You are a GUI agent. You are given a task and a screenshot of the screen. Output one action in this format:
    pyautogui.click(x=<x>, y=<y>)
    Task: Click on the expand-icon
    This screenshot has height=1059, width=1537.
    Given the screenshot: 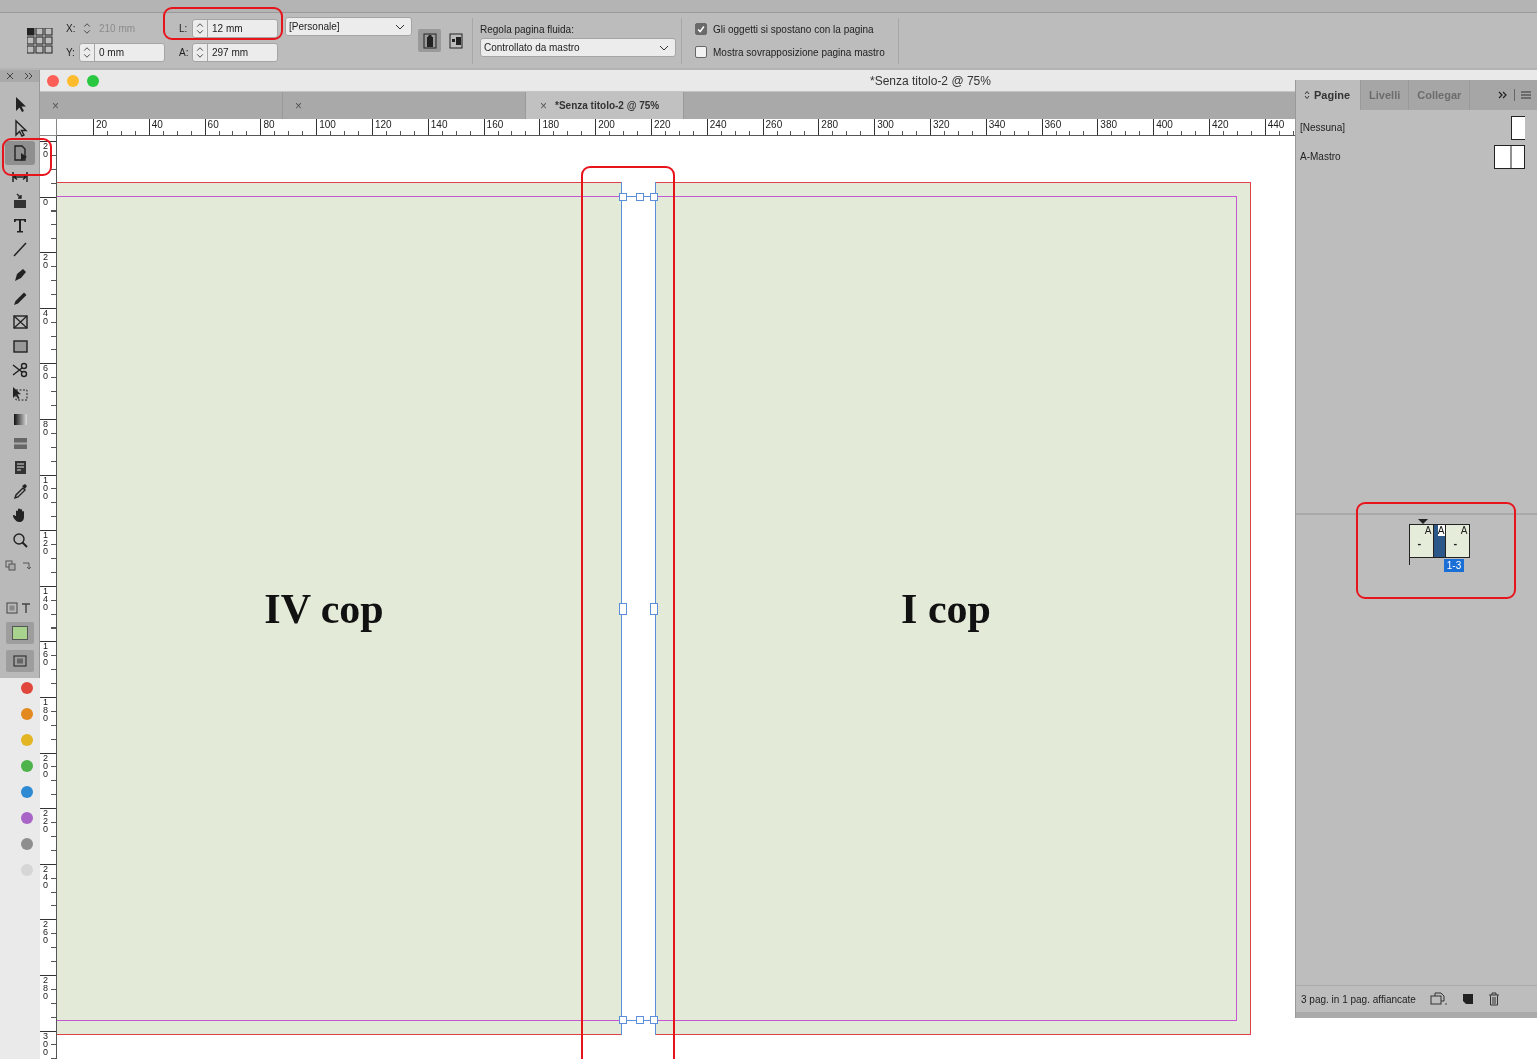 What is the action you would take?
    pyautogui.click(x=1503, y=95)
    